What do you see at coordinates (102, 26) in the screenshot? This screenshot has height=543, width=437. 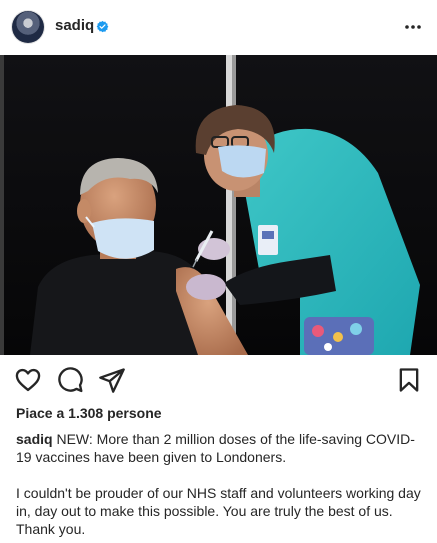 I see `verified-badge-icon` at bounding box center [102, 26].